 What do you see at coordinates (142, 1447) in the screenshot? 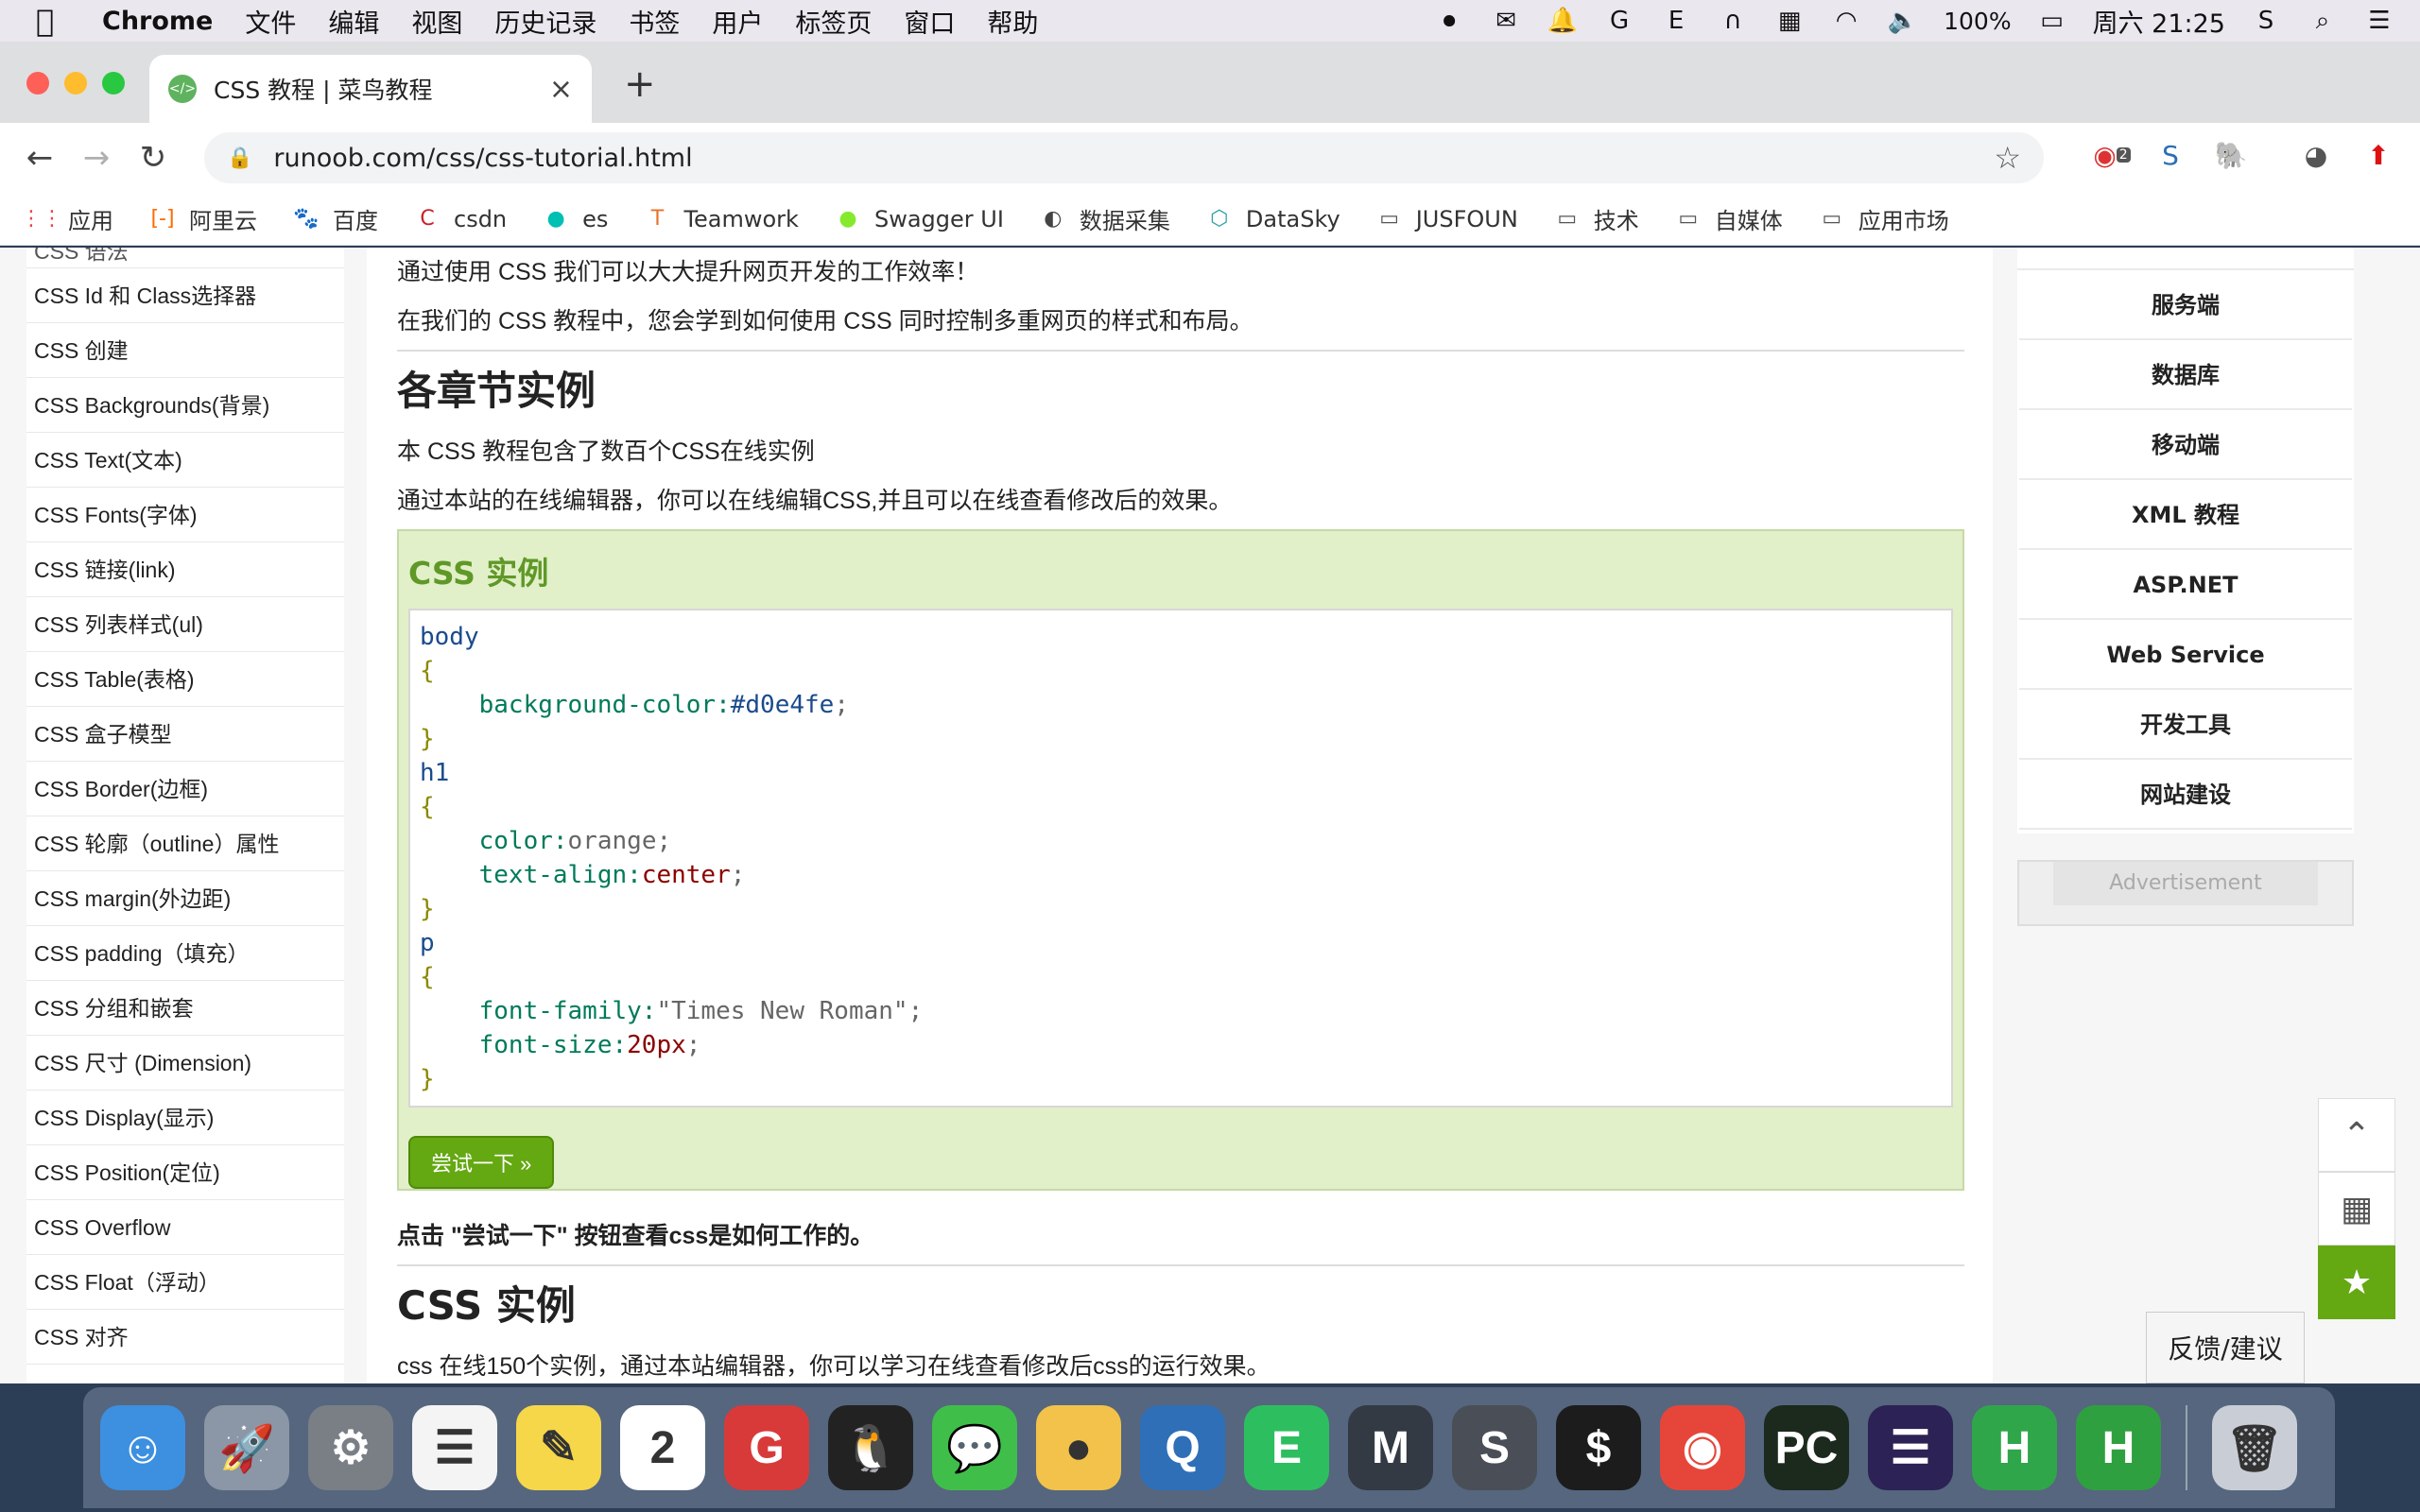
I see `finder-icon: ☺` at bounding box center [142, 1447].